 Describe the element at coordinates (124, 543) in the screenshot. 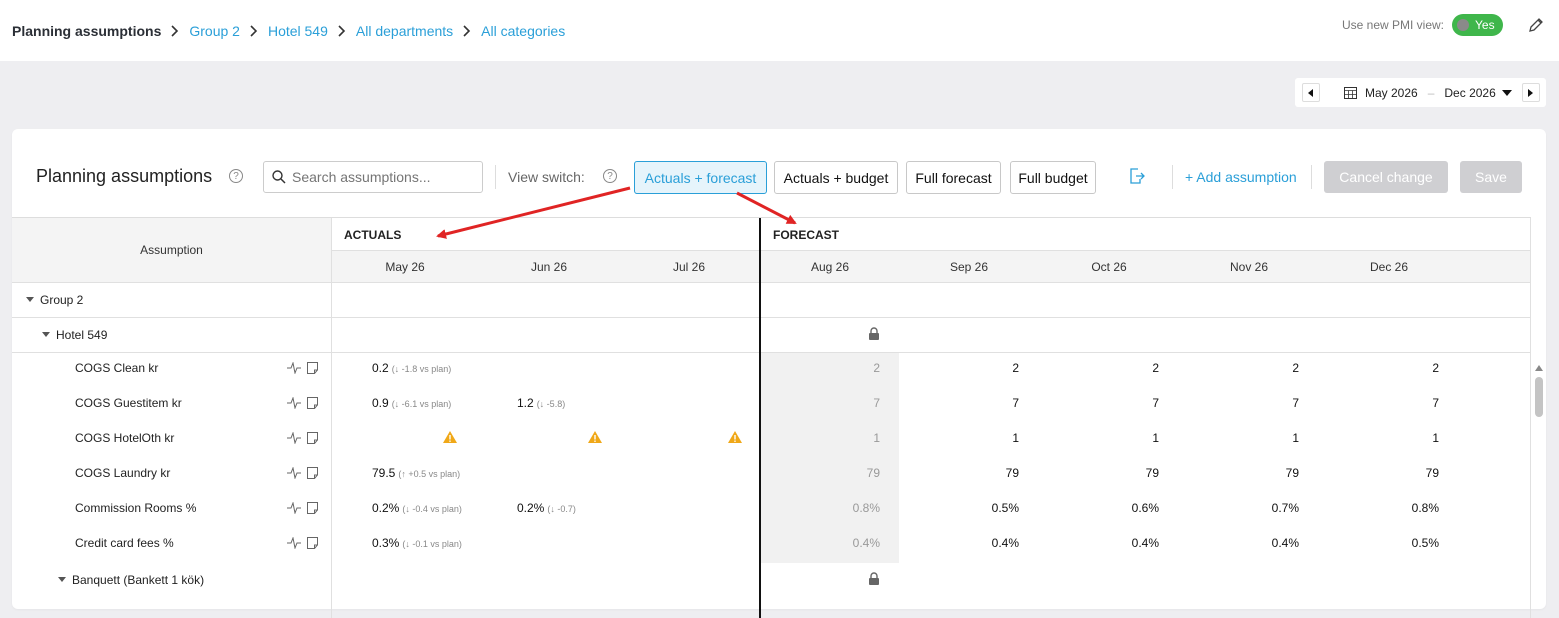

I see `assumption-label: Credit card fees %` at that location.